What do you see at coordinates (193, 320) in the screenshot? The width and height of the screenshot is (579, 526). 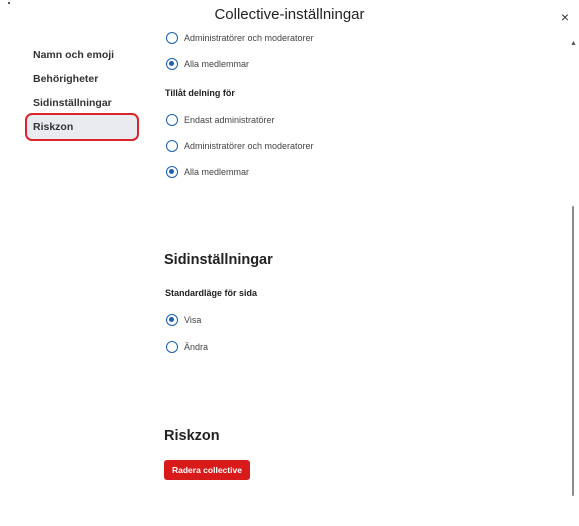 I see `radio-label: Visa` at bounding box center [193, 320].